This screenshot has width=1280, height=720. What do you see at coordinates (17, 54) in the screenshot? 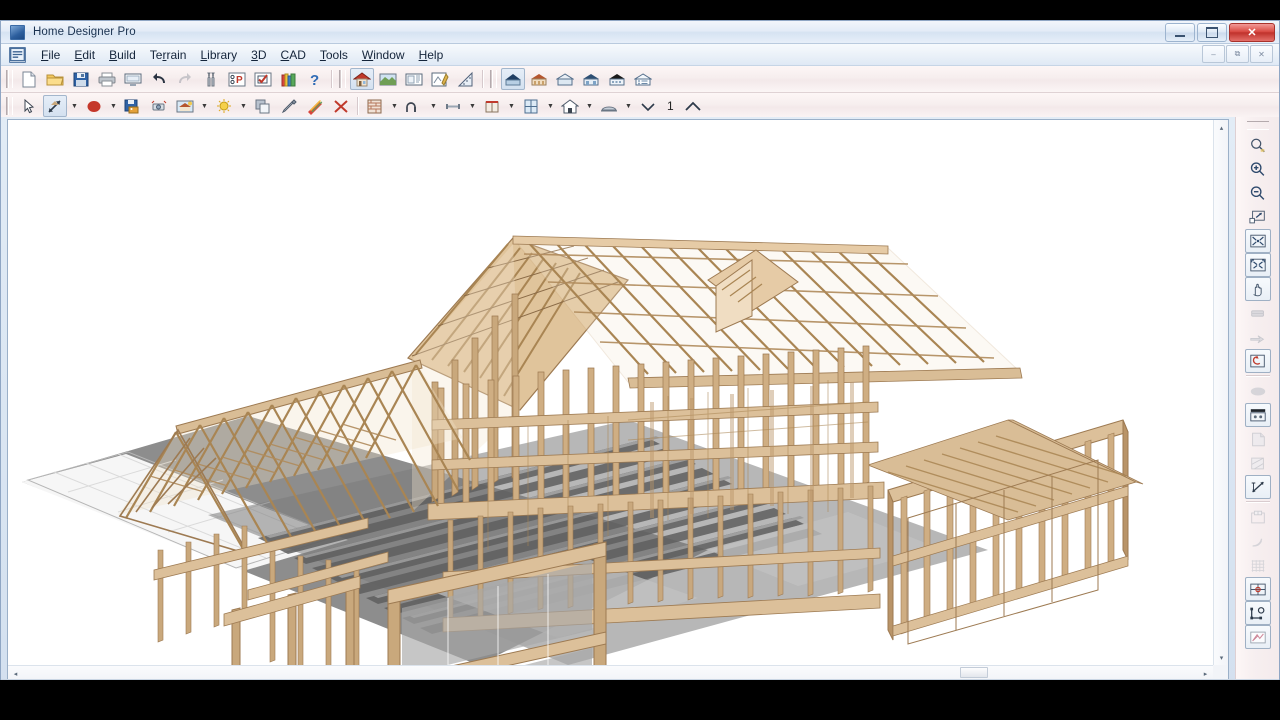
I see `document-system-menu-icon` at bounding box center [17, 54].